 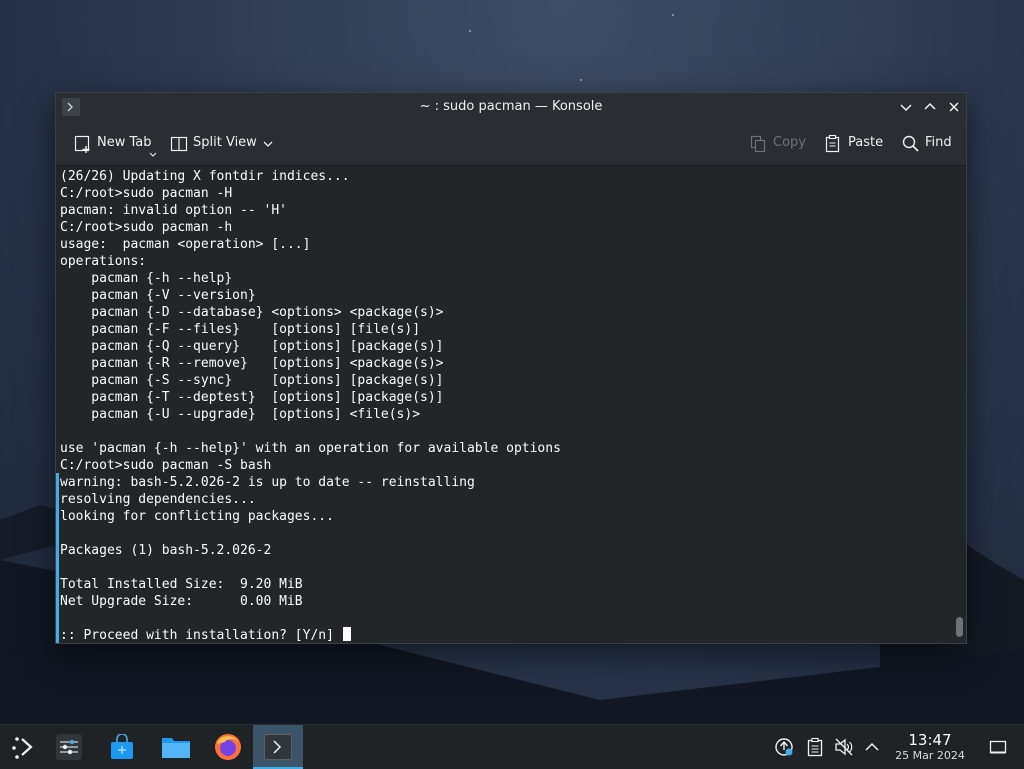 What do you see at coordinates (930, 740) in the screenshot?
I see `clock-time: 13:47` at bounding box center [930, 740].